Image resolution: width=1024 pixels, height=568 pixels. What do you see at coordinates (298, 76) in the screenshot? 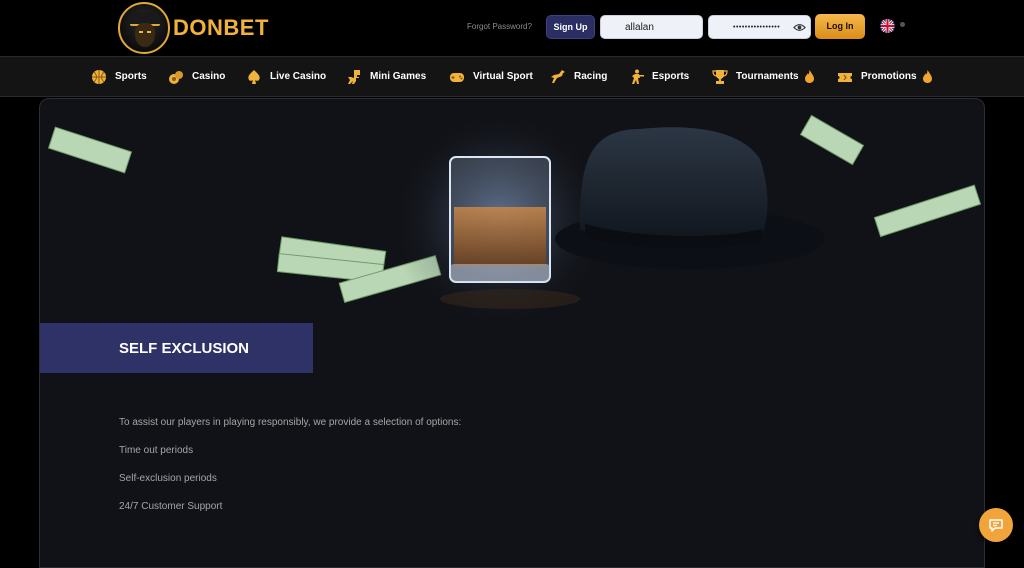
I see `nav-label-live-casino: Live Casino` at bounding box center [298, 76].